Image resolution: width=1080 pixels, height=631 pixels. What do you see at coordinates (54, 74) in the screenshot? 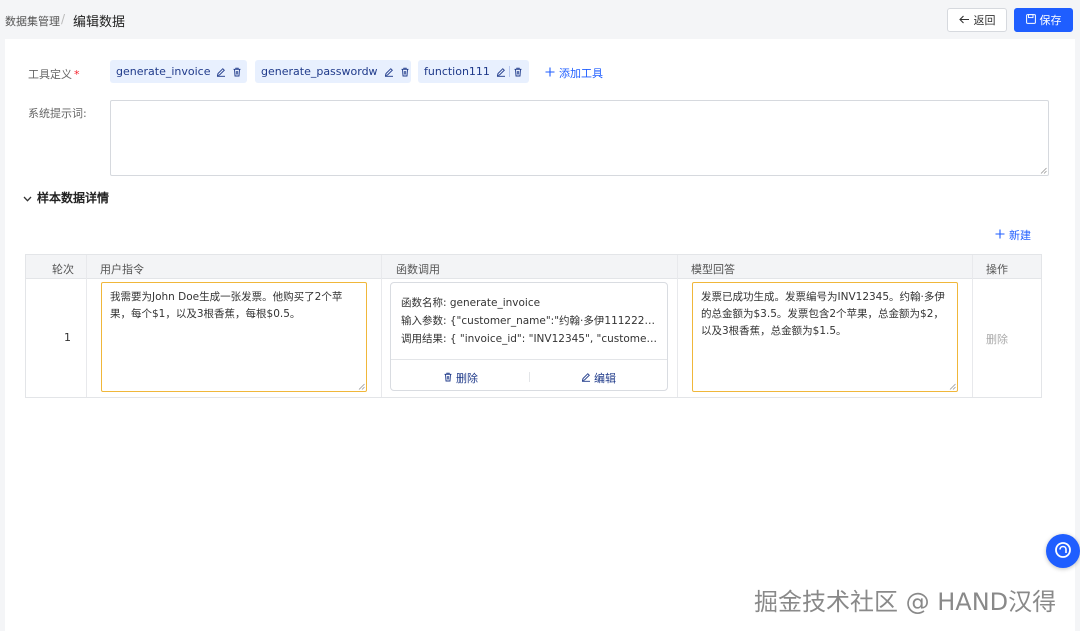
I see `tools-label: 工具定义 *` at bounding box center [54, 74].